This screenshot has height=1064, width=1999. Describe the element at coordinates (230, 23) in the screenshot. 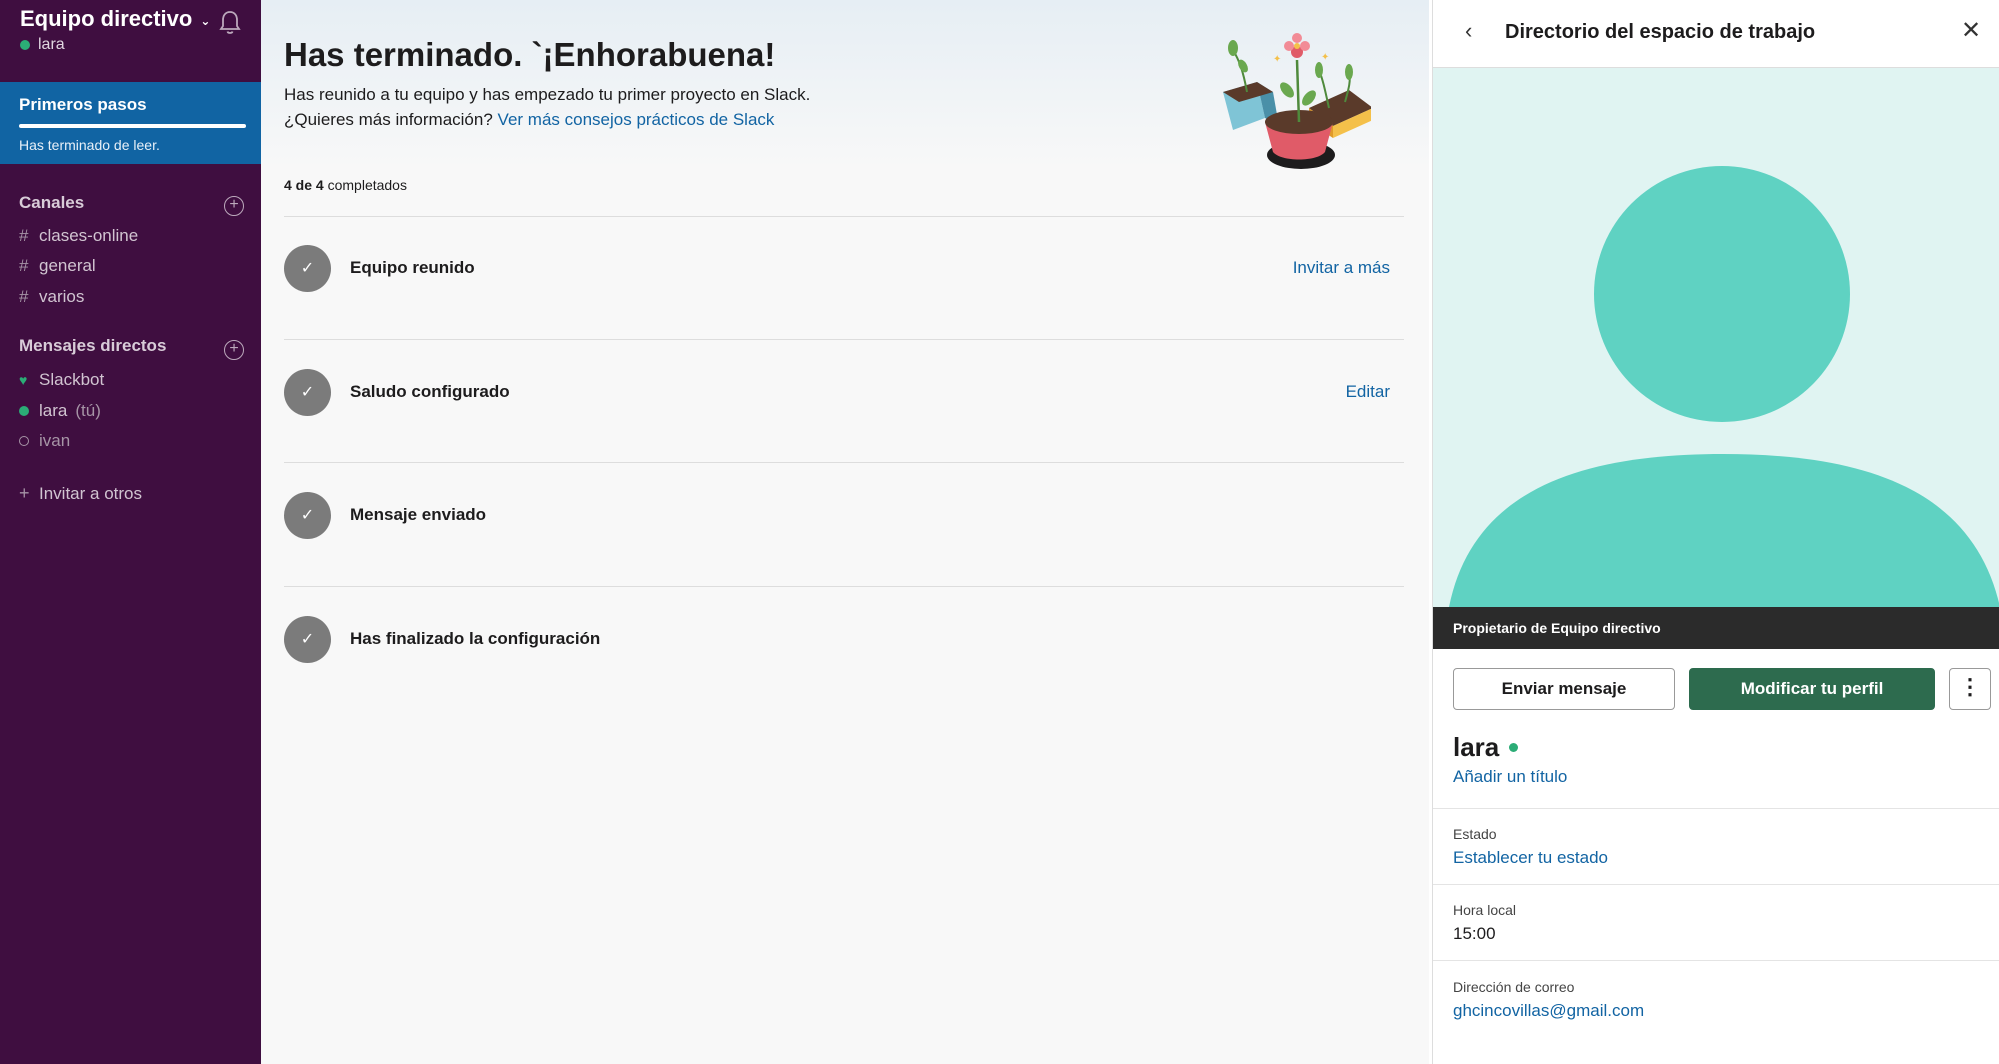

I see `bell-icon` at that location.